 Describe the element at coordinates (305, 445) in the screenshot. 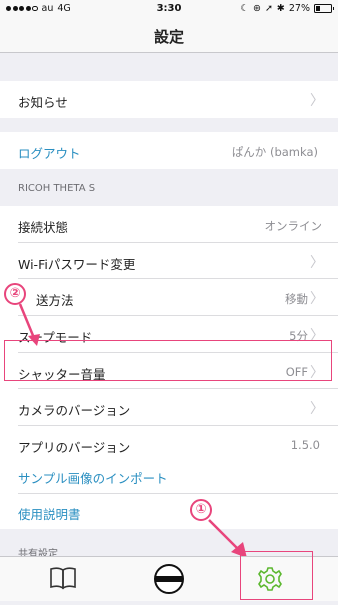

I see `app-version-value: 1.5.0` at that location.